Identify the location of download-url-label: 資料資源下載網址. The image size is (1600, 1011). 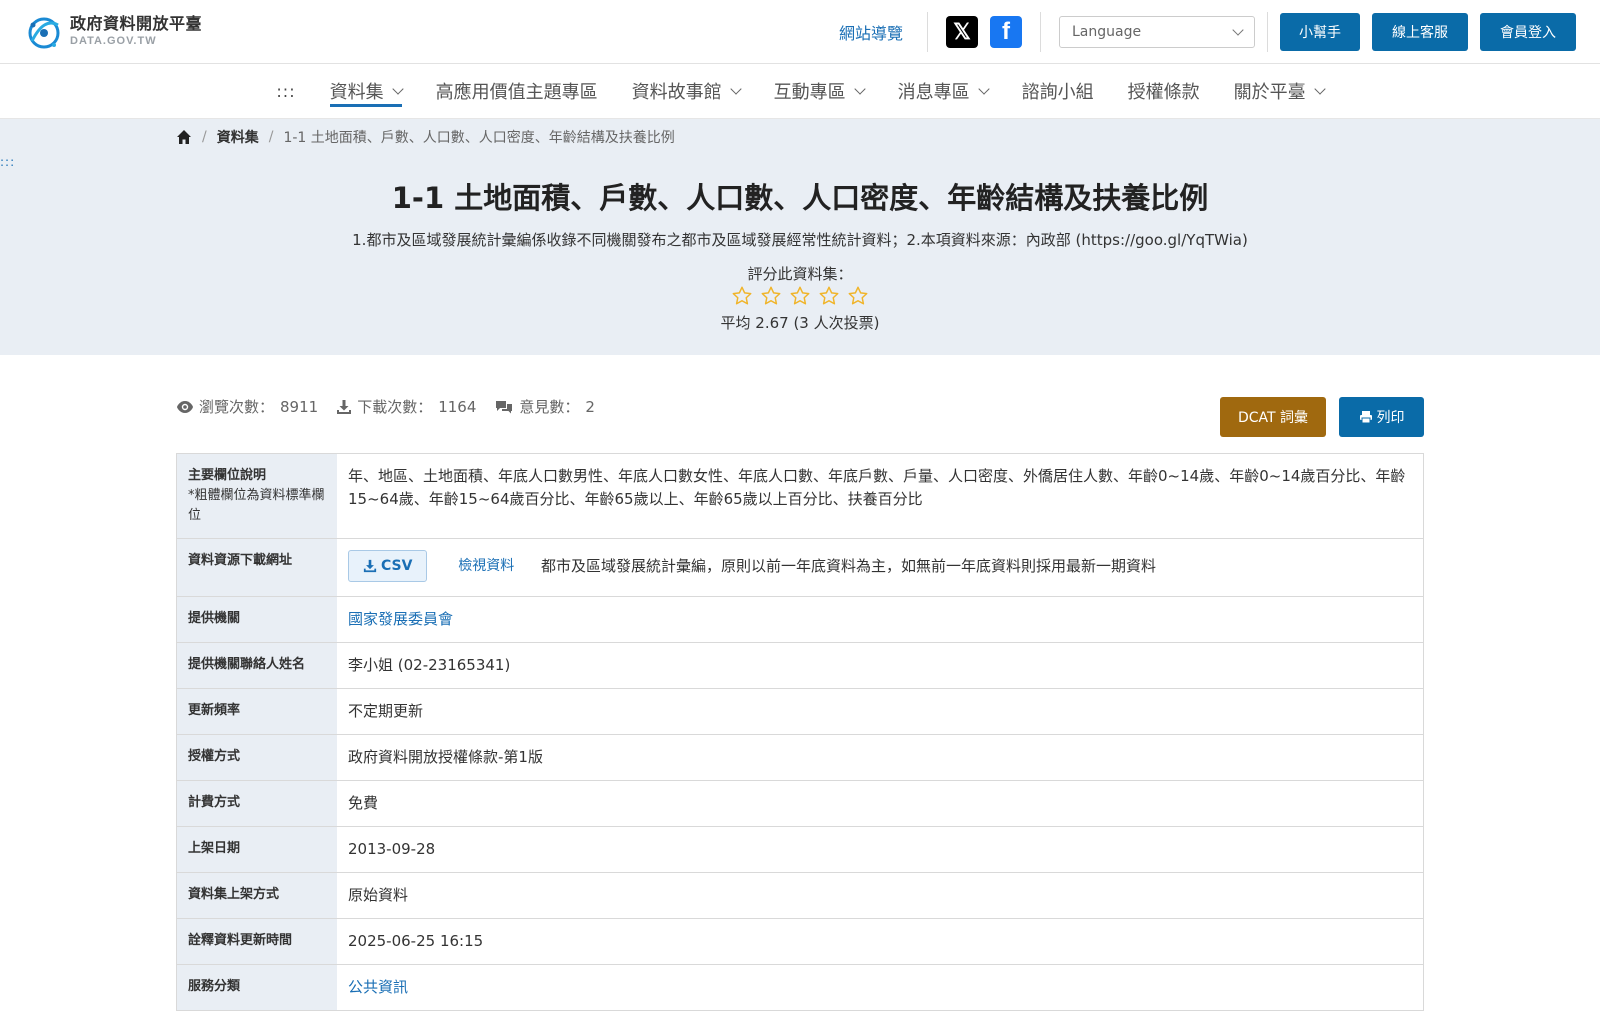
(257, 567).